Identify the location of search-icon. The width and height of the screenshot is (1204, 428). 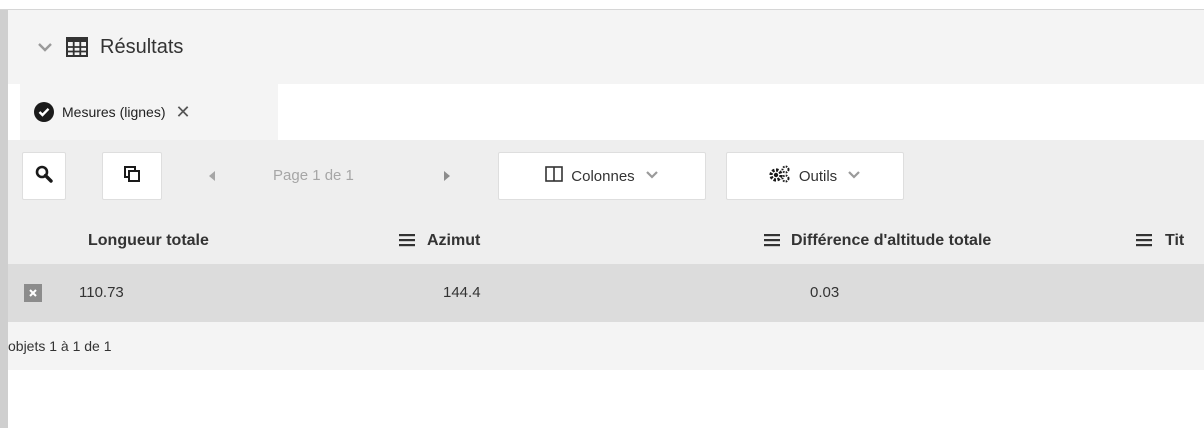
(44, 176).